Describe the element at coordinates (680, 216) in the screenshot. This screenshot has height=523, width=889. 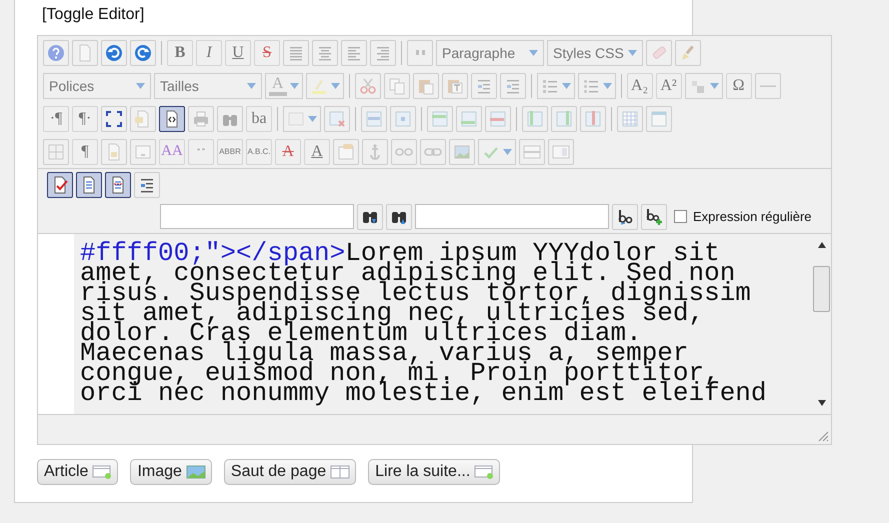
I see `regex-checkbox` at that location.